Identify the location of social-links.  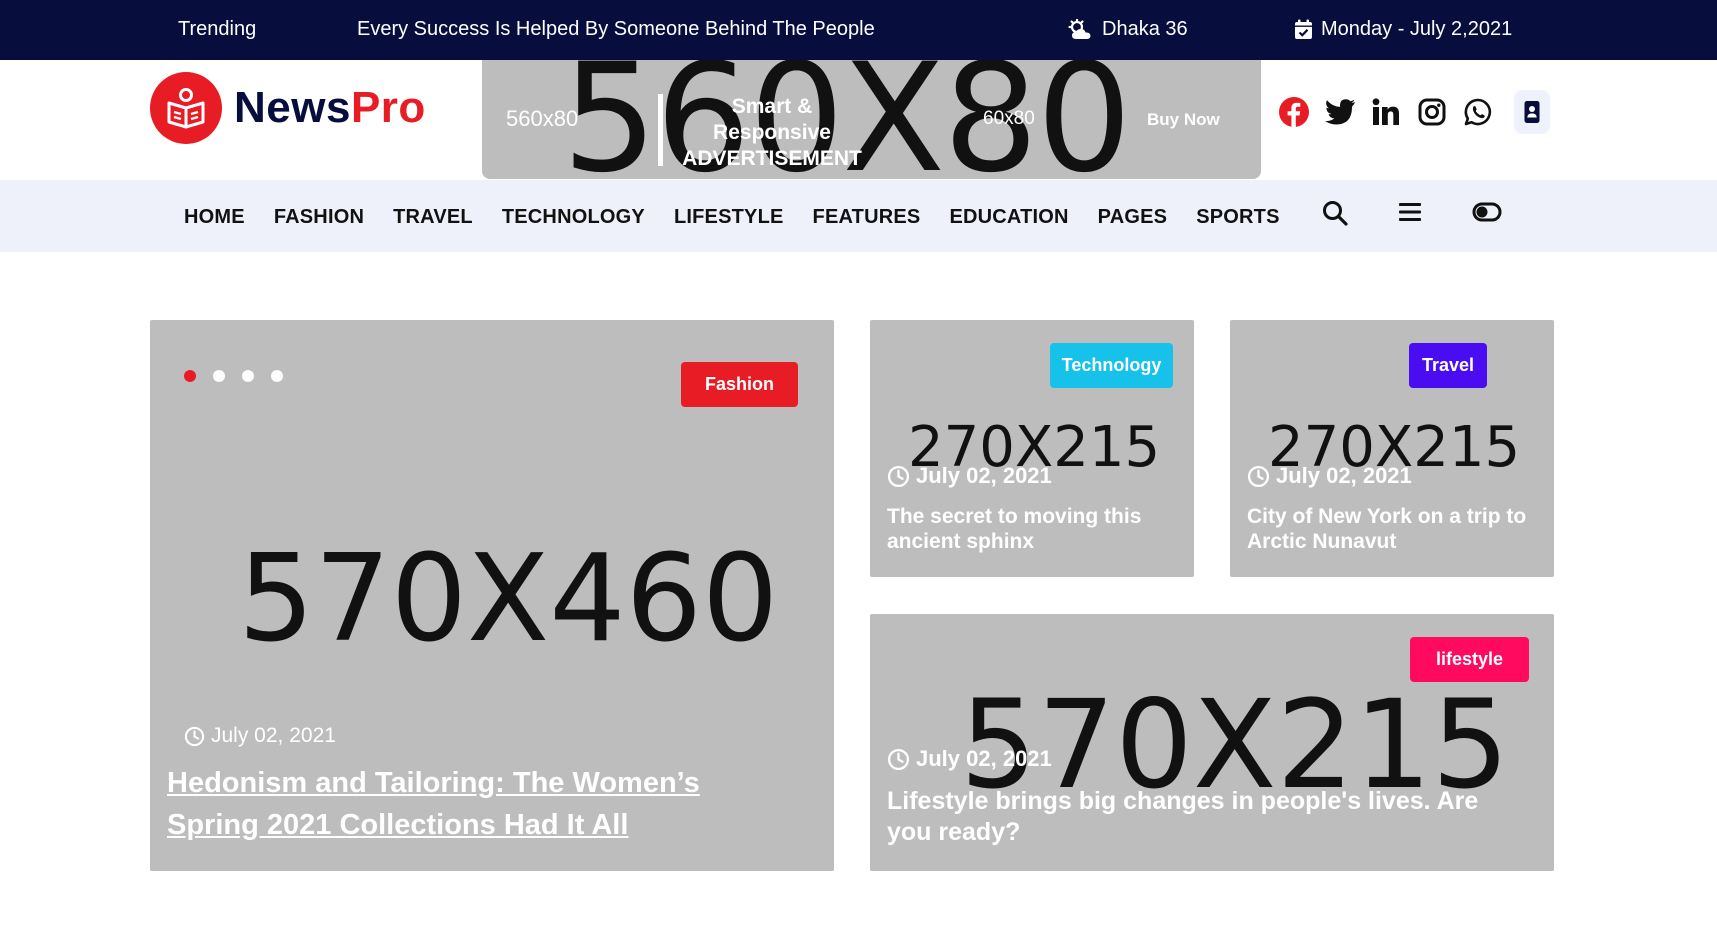
(1414, 112).